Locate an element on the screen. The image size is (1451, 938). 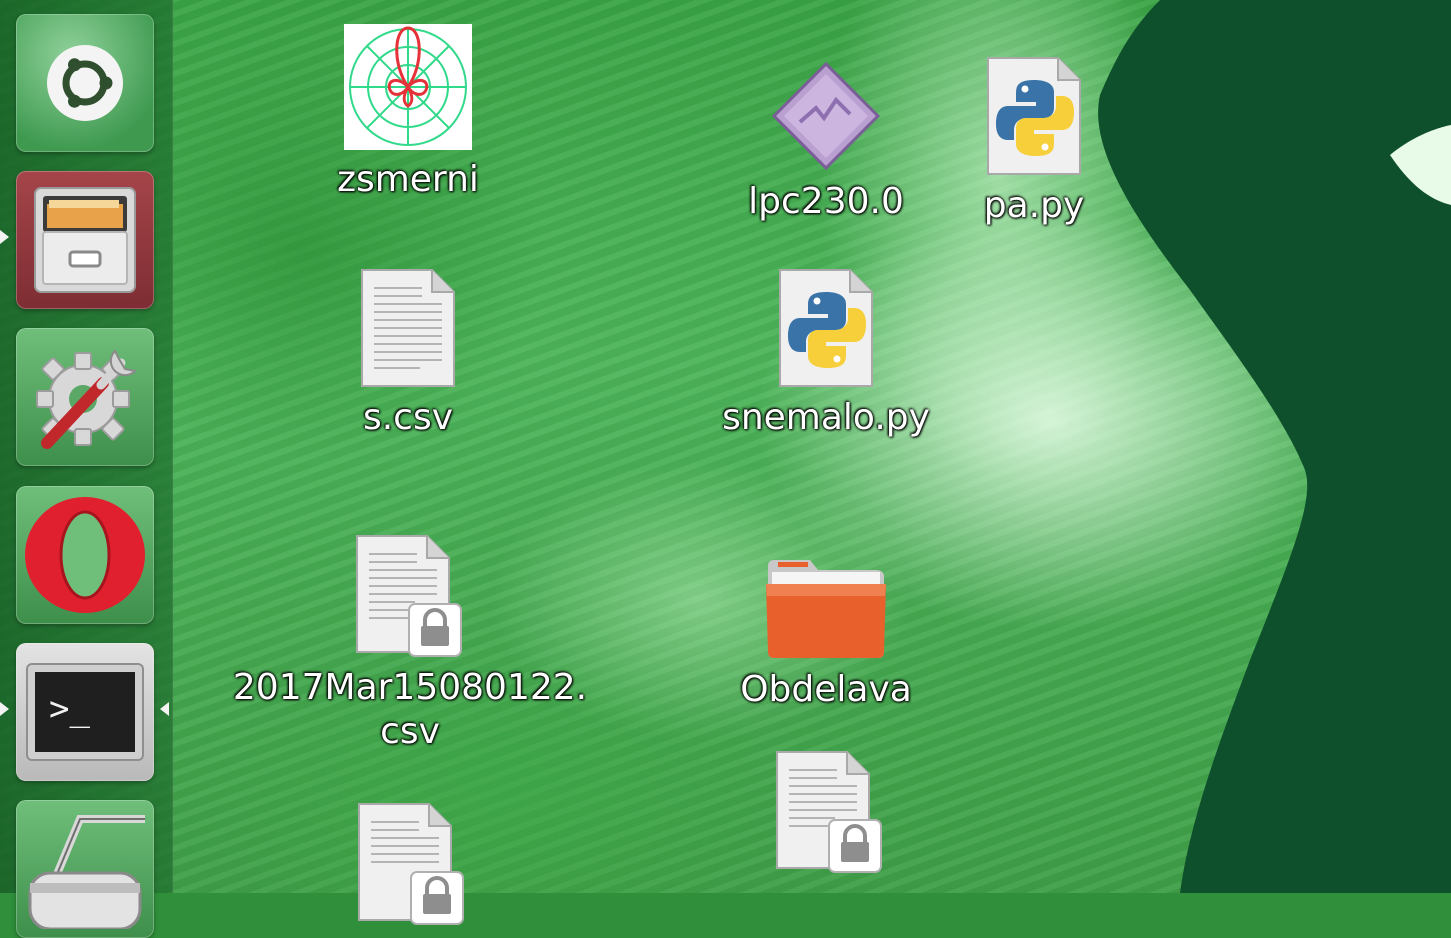
desktop-icon-obdelava-folder: Obdelava is located at coordinates (826, 634).